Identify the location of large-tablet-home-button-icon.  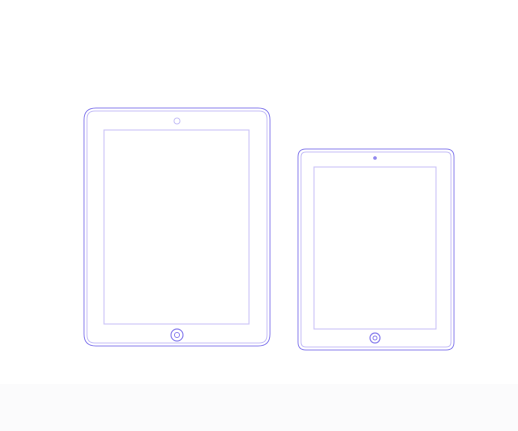
(177, 335).